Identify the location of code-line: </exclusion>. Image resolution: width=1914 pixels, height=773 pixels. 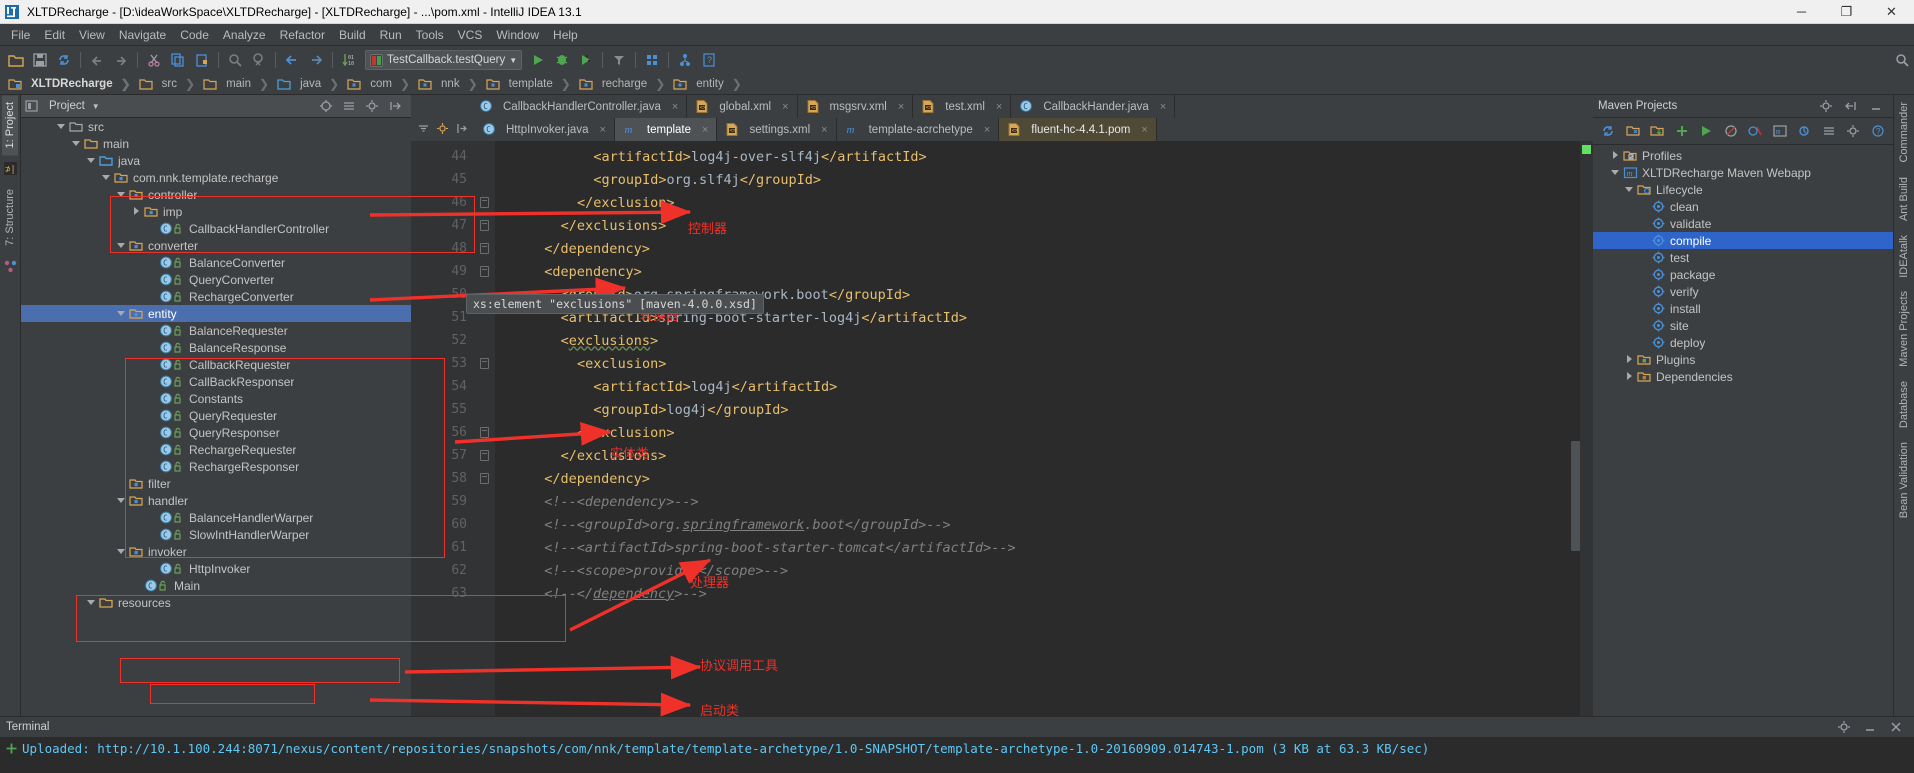
(1037, 202).